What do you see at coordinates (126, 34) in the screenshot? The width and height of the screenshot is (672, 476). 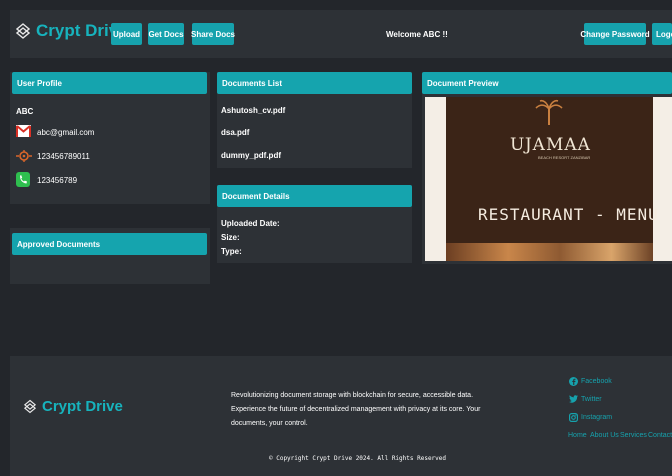 I see `upload-button: Upload` at bounding box center [126, 34].